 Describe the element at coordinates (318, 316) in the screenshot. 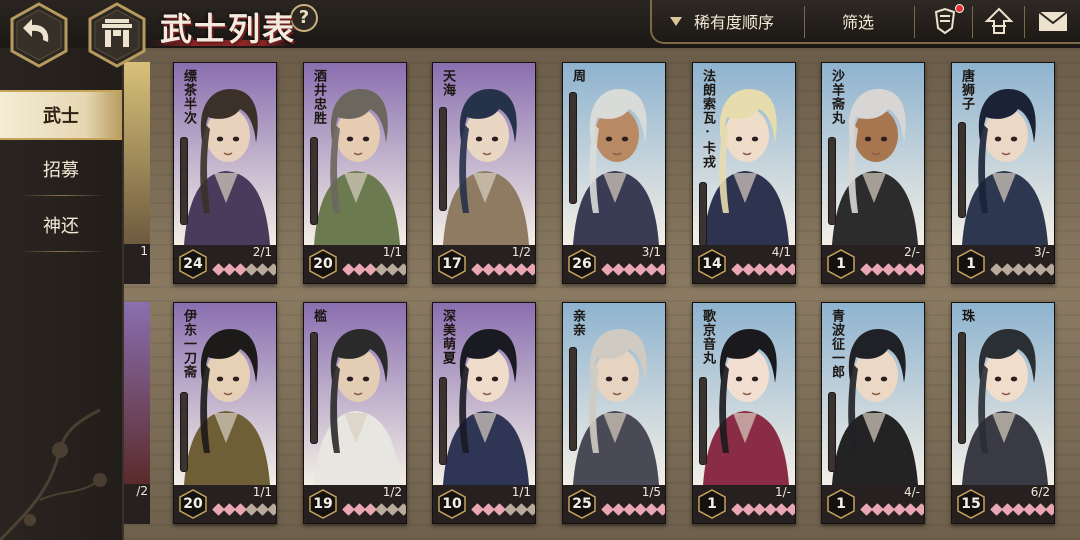

I see `samurai-name: 槛` at that location.